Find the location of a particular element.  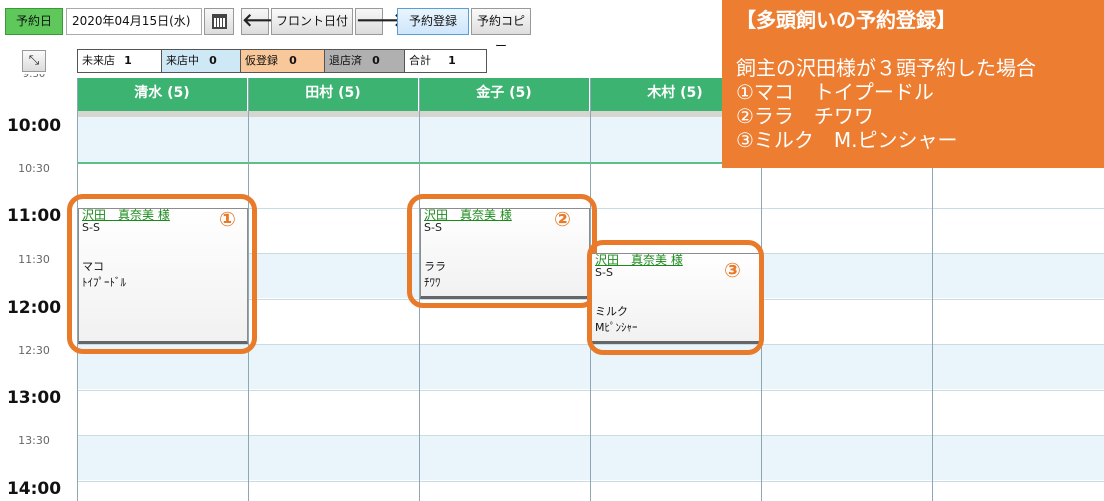

register-reservation-button: 予約登録 is located at coordinates (433, 21).